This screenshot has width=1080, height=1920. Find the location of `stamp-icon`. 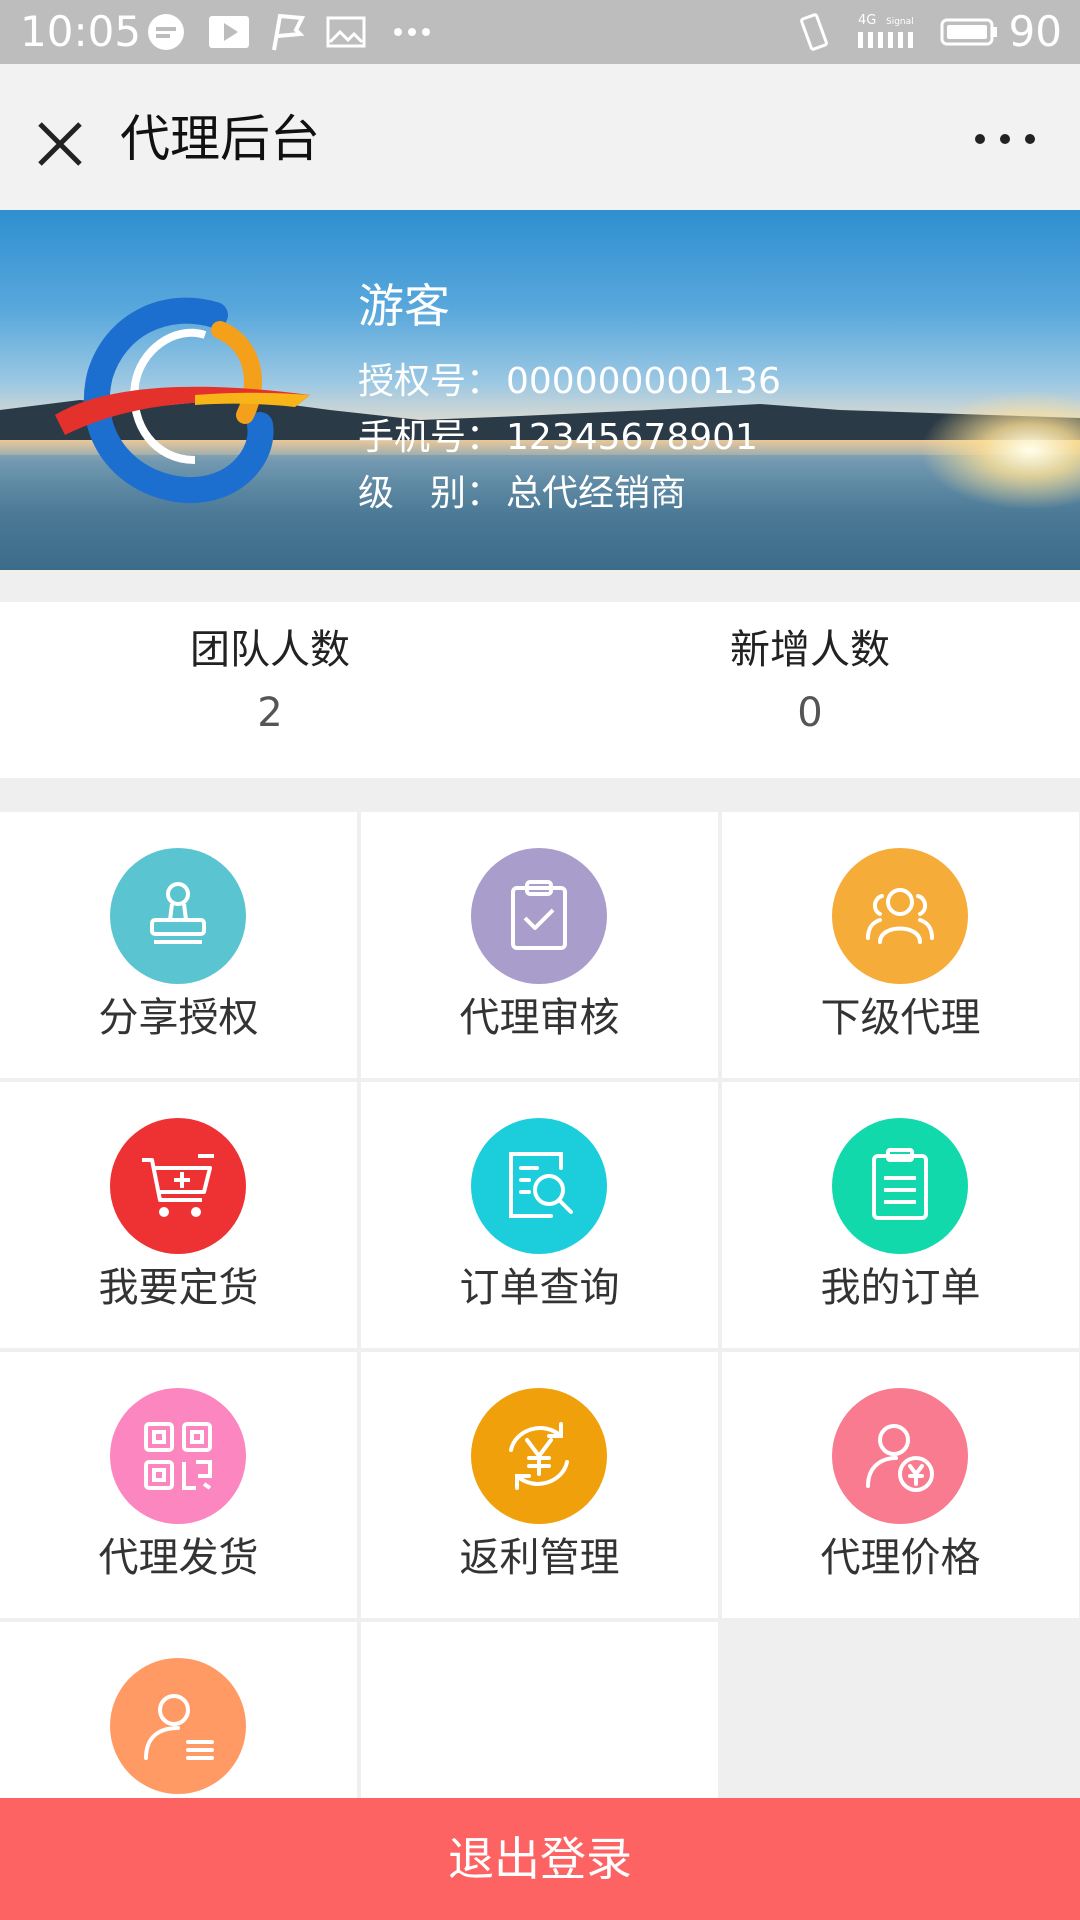

stamp-icon is located at coordinates (178, 916).